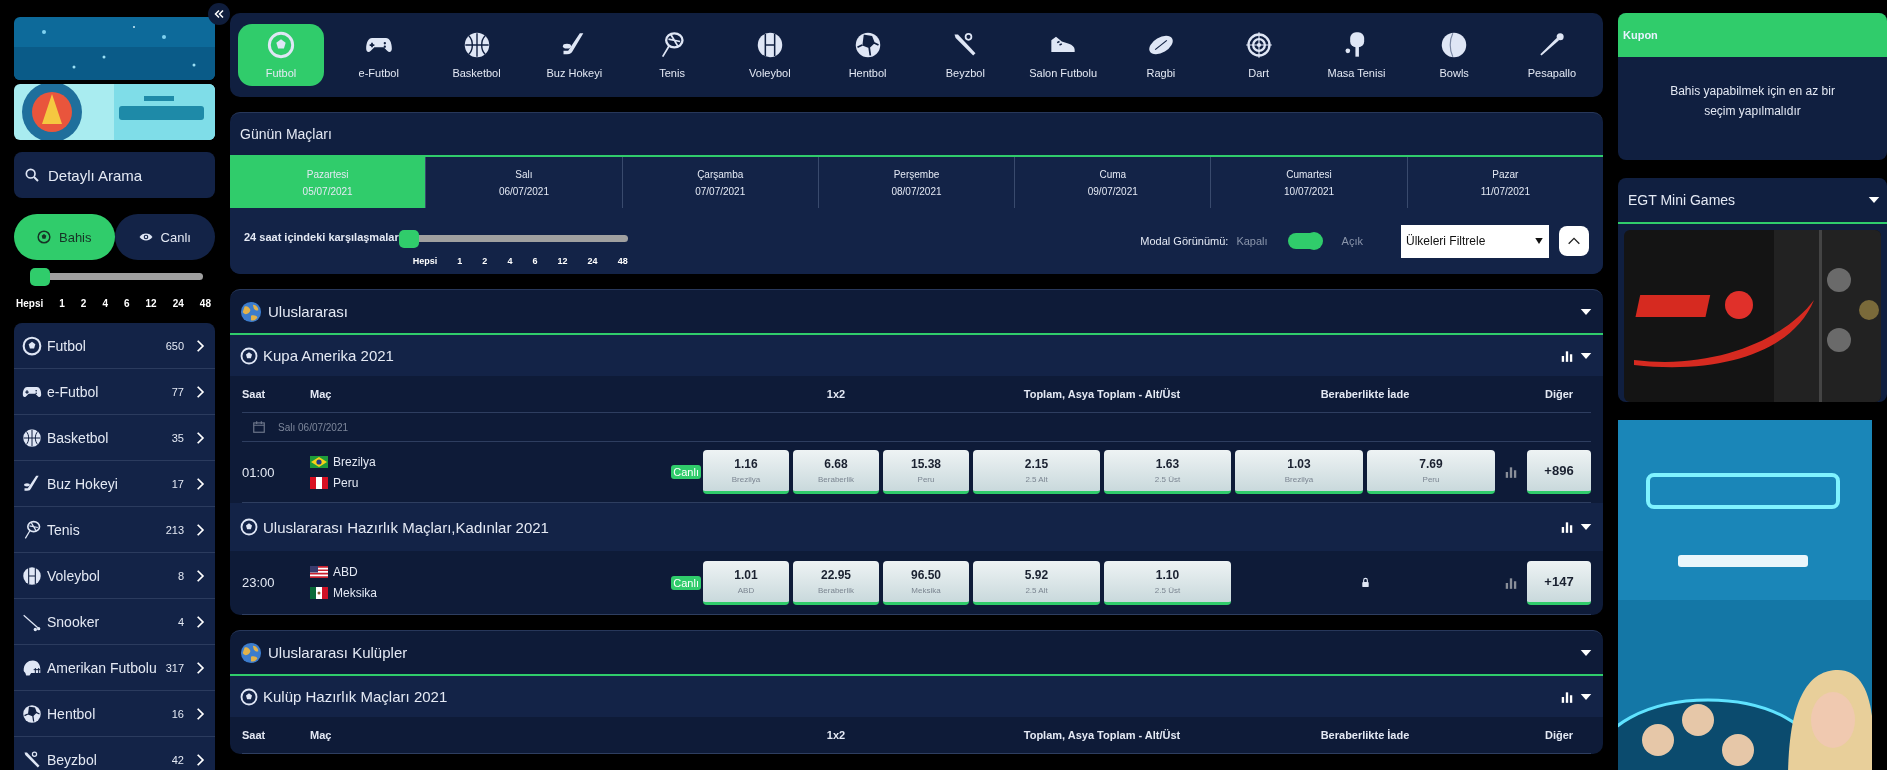  I want to click on sport-name: Beyzbol, so click(72, 759).